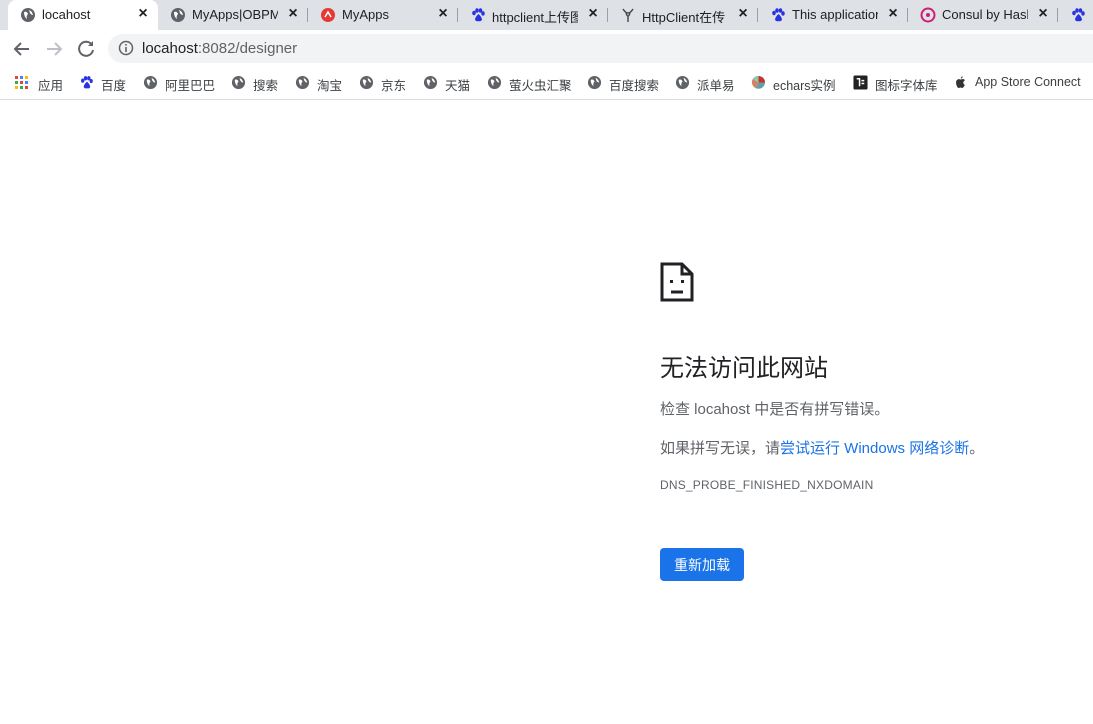 This screenshot has height=724, width=1093. What do you see at coordinates (126, 48) in the screenshot?
I see `info-icon` at bounding box center [126, 48].